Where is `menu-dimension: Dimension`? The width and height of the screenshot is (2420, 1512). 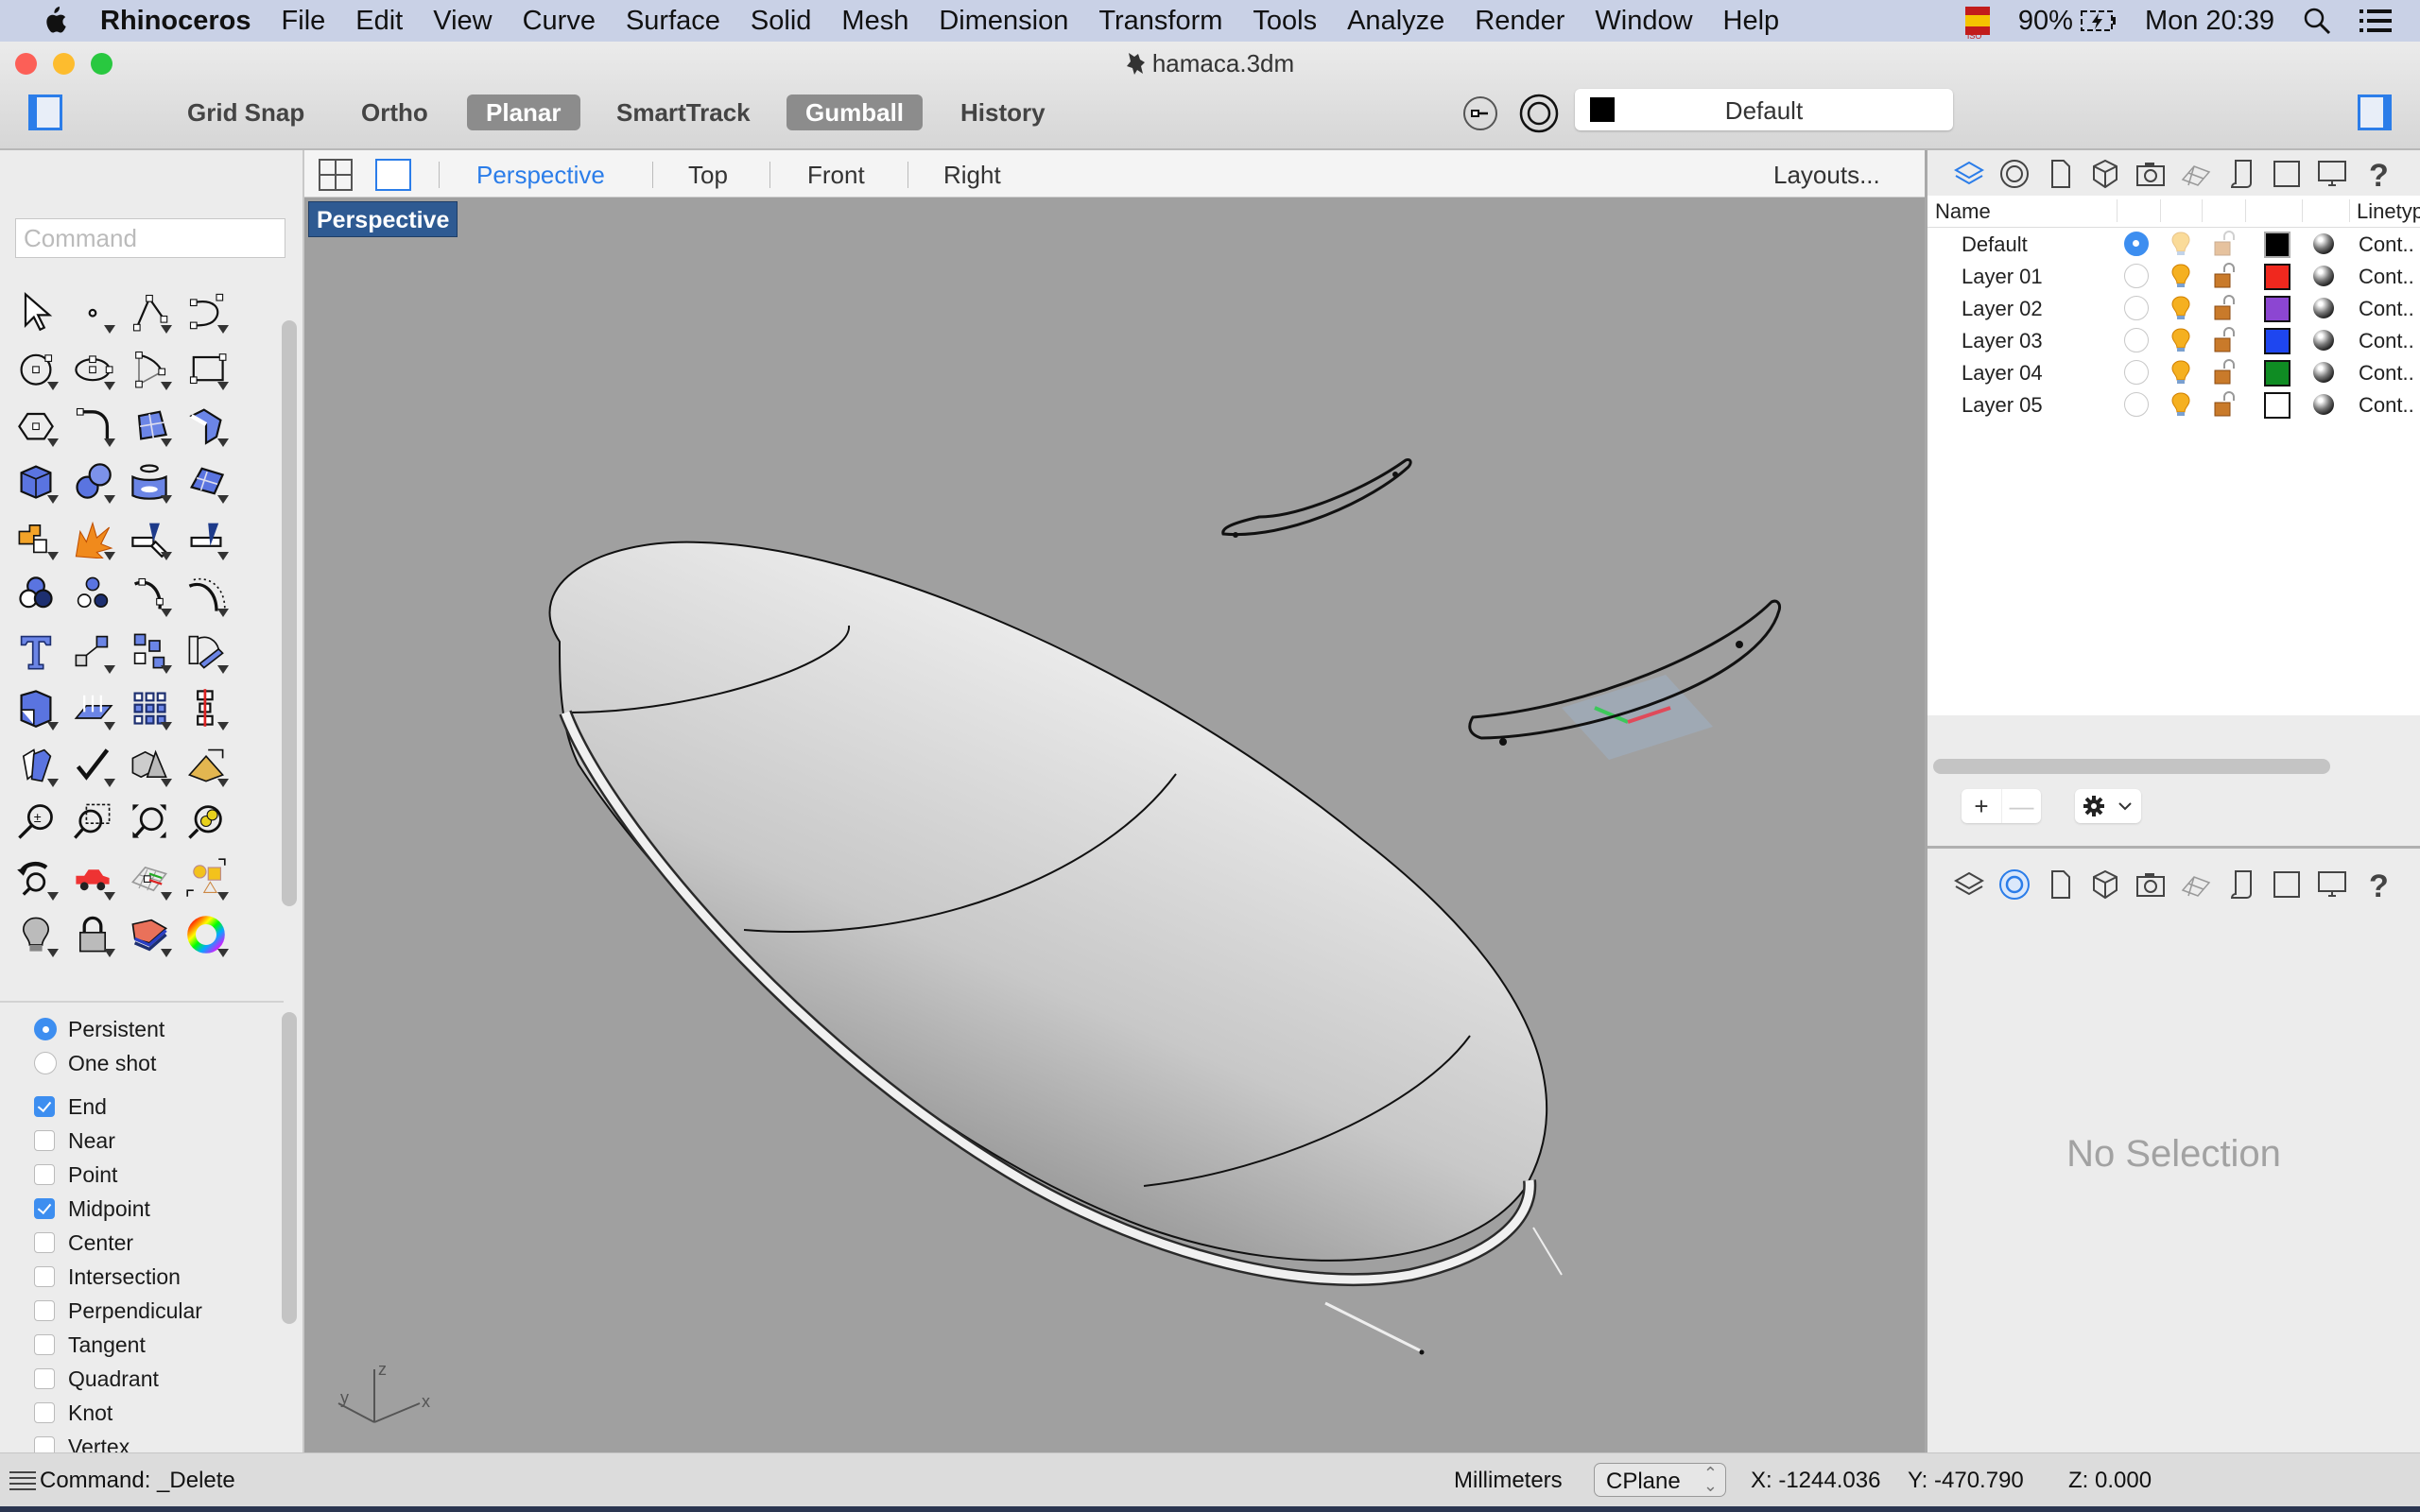
menu-dimension: Dimension is located at coordinates (1004, 21).